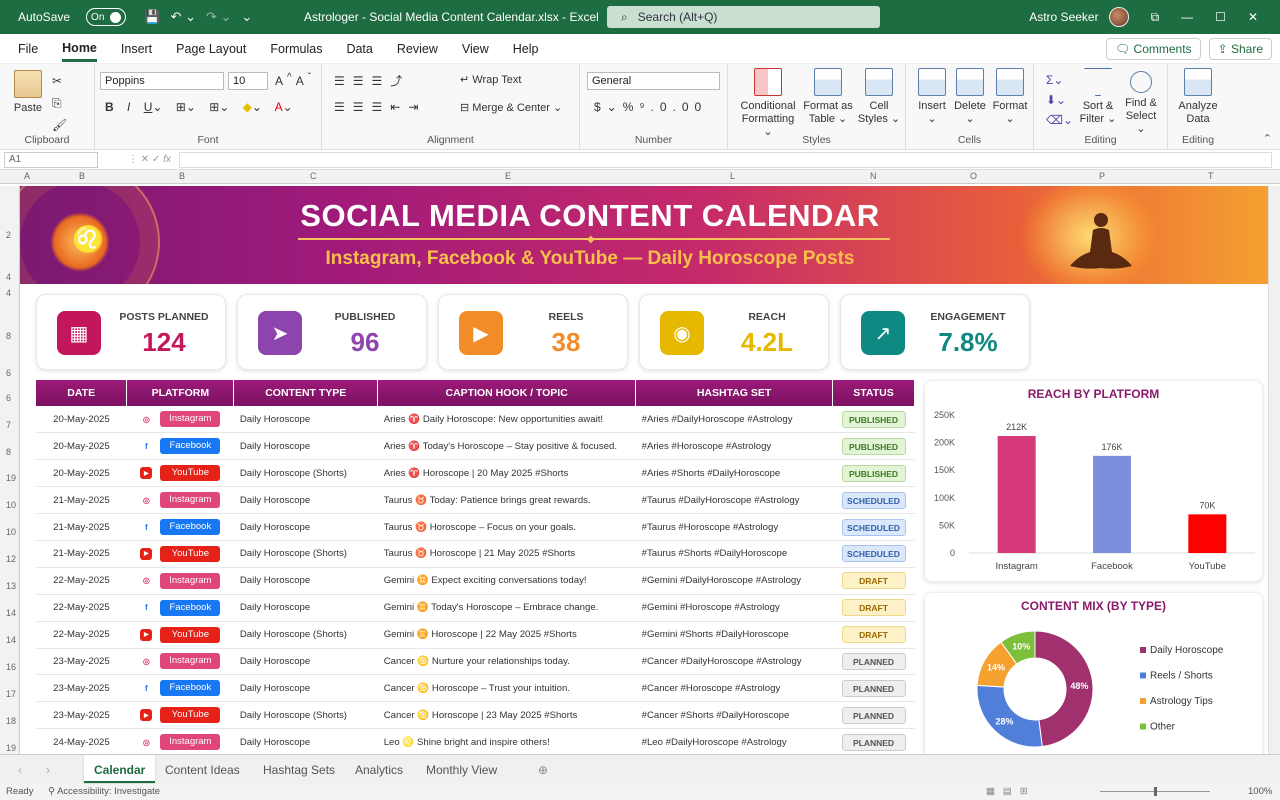  I want to click on copy-icon: ⎘, so click(57, 103).